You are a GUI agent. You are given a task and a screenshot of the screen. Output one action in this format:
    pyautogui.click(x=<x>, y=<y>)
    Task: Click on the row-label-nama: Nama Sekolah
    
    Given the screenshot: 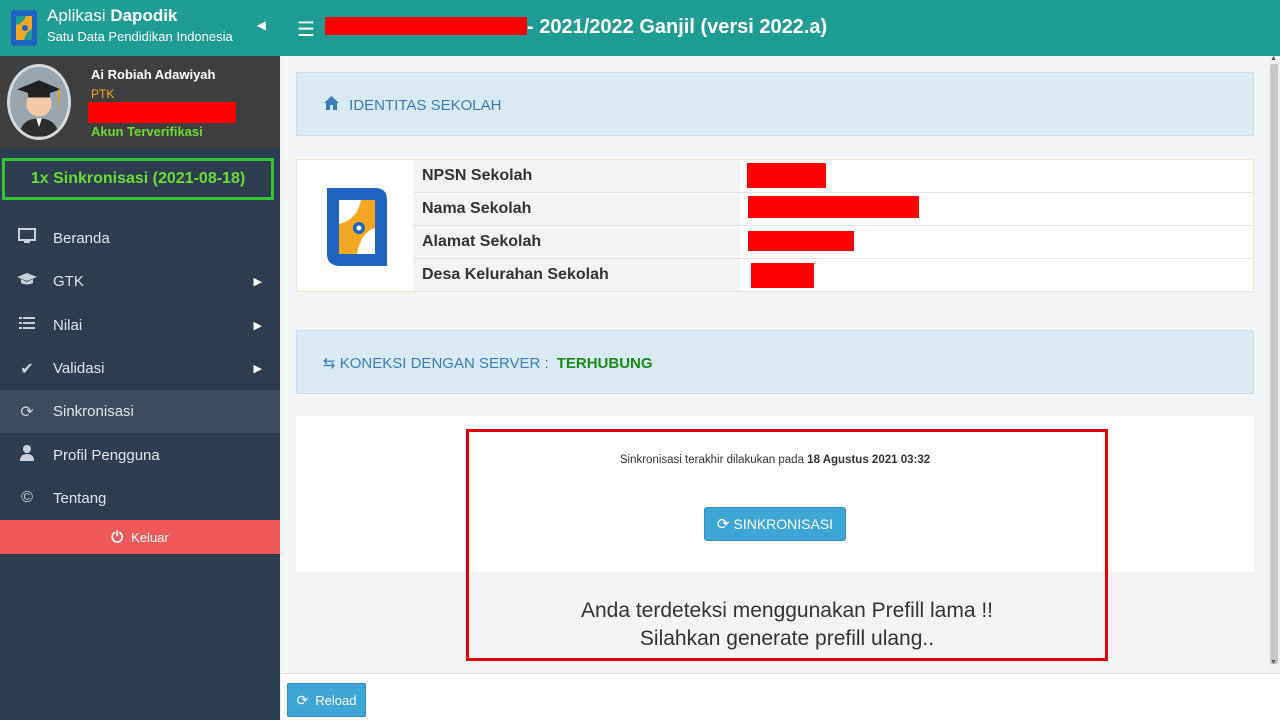 What is the action you would take?
    pyautogui.click(x=576, y=209)
    